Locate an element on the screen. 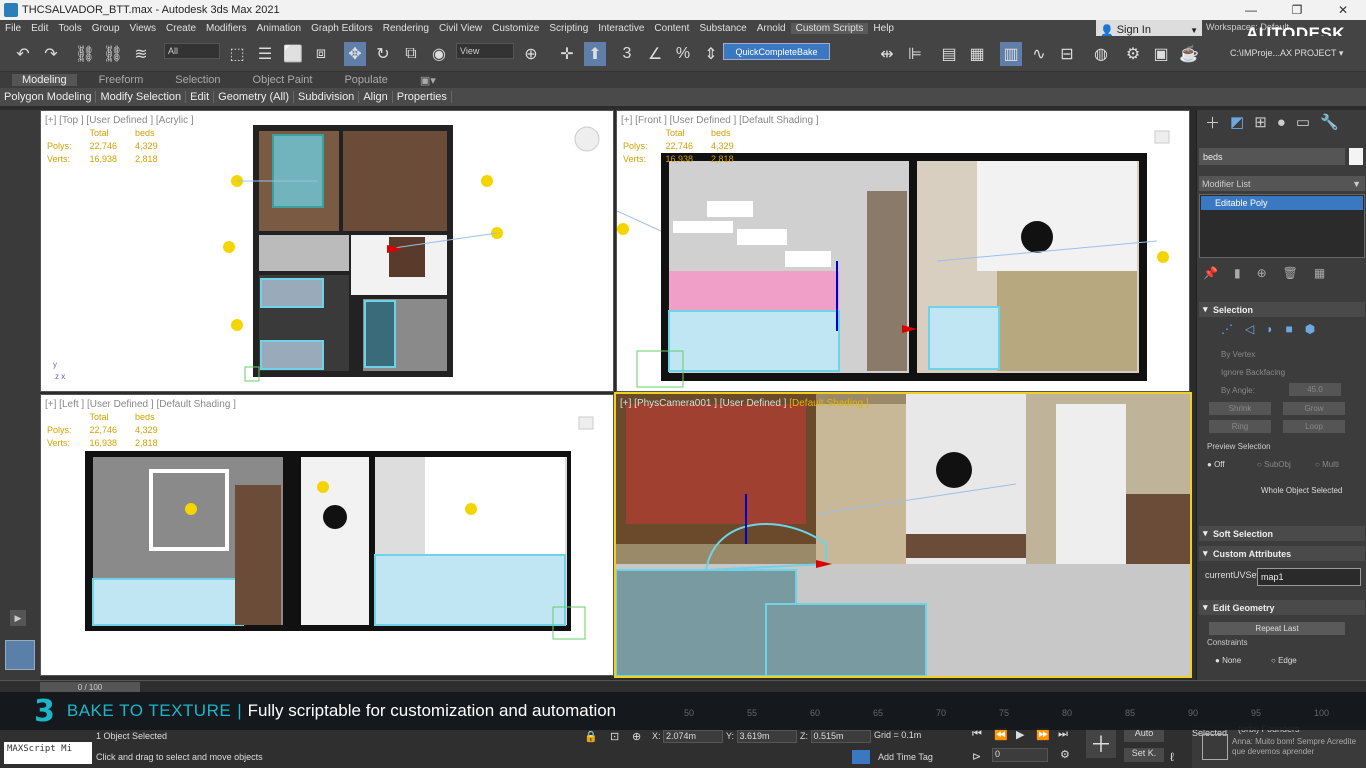 The image size is (1366, 768). ribbon-tab-modeling: Modeling is located at coordinates (44, 80).